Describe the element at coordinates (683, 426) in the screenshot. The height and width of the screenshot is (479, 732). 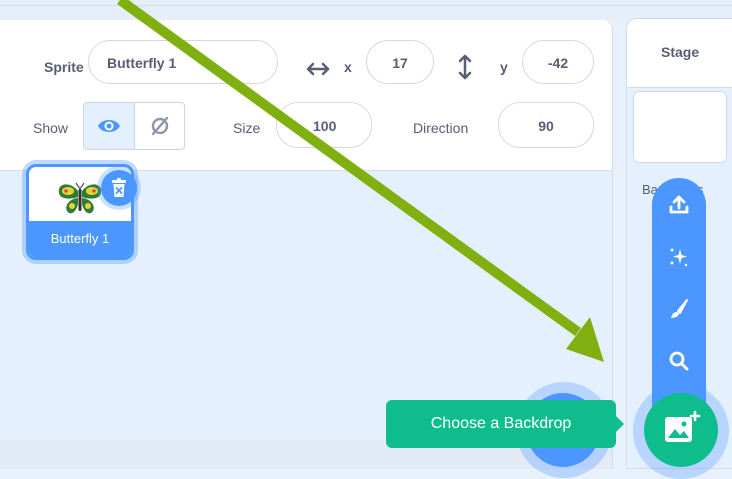
I see `backdrop-image-icon` at that location.